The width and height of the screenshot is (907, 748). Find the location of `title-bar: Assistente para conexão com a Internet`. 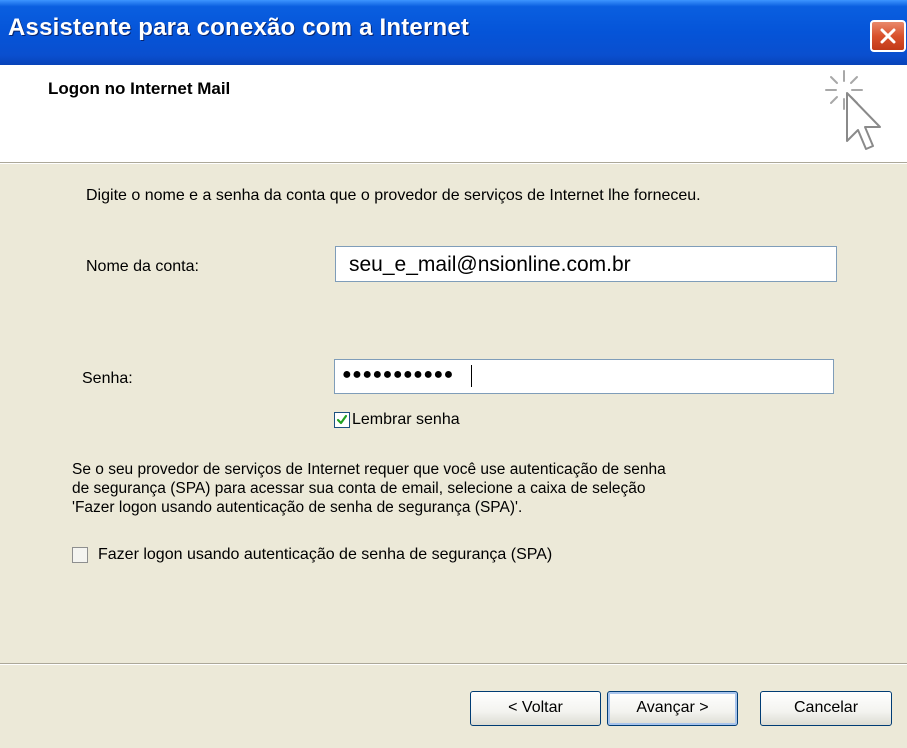

title-bar: Assistente para conexão com a Internet is located at coordinates (453, 32).